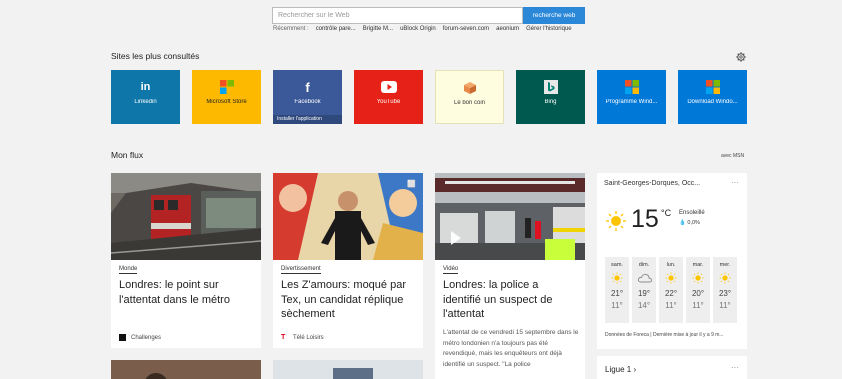  What do you see at coordinates (307, 102) in the screenshot?
I see `tile-label: Facebook` at bounding box center [307, 102].